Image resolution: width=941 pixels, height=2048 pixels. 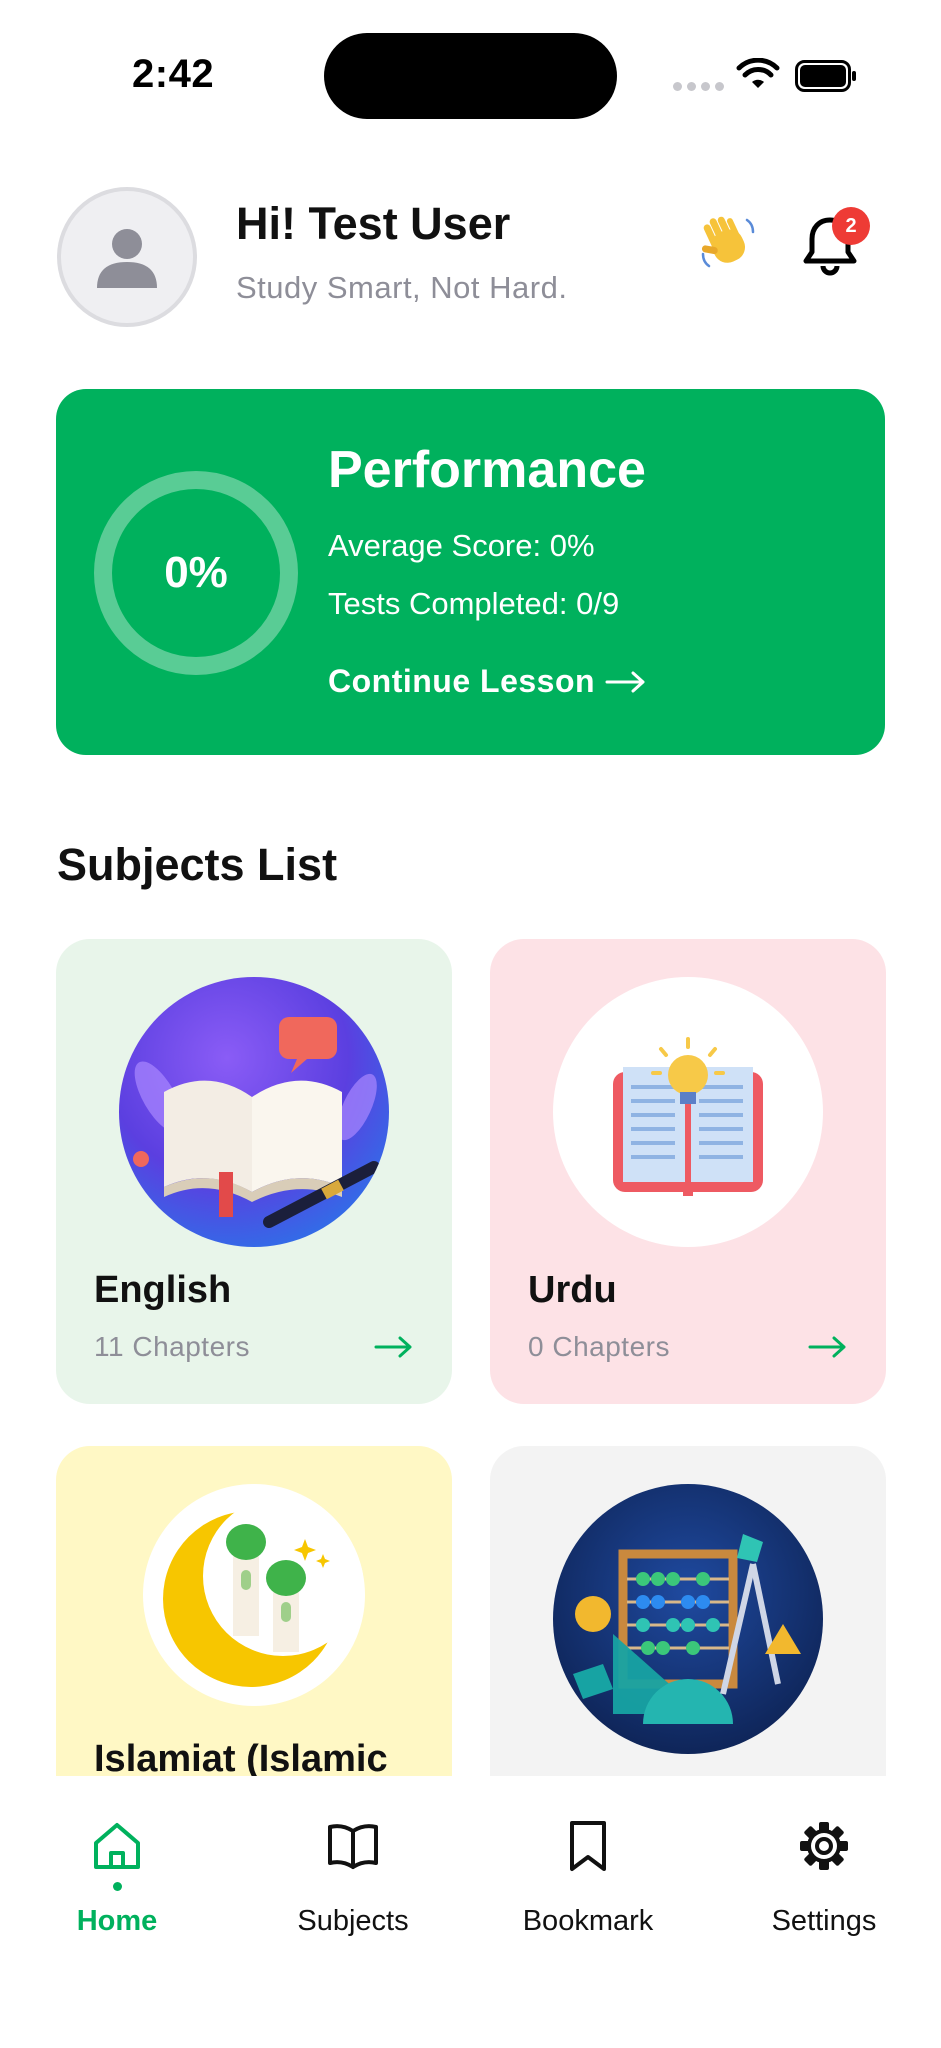 I want to click on status-bar: 2:42, so click(x=470, y=75).